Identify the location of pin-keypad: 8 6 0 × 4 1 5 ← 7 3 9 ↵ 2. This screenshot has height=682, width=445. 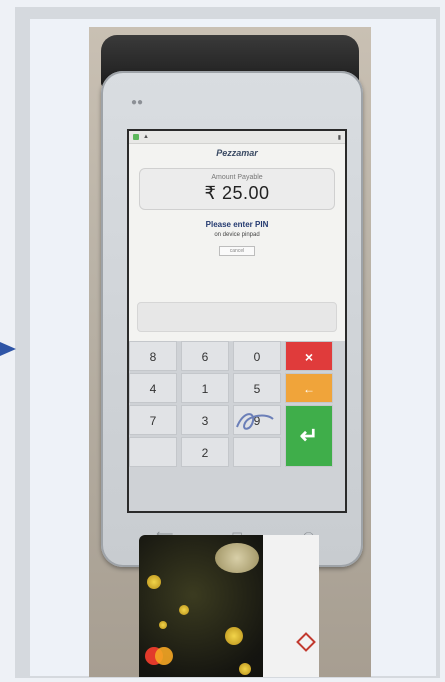
(237, 426).